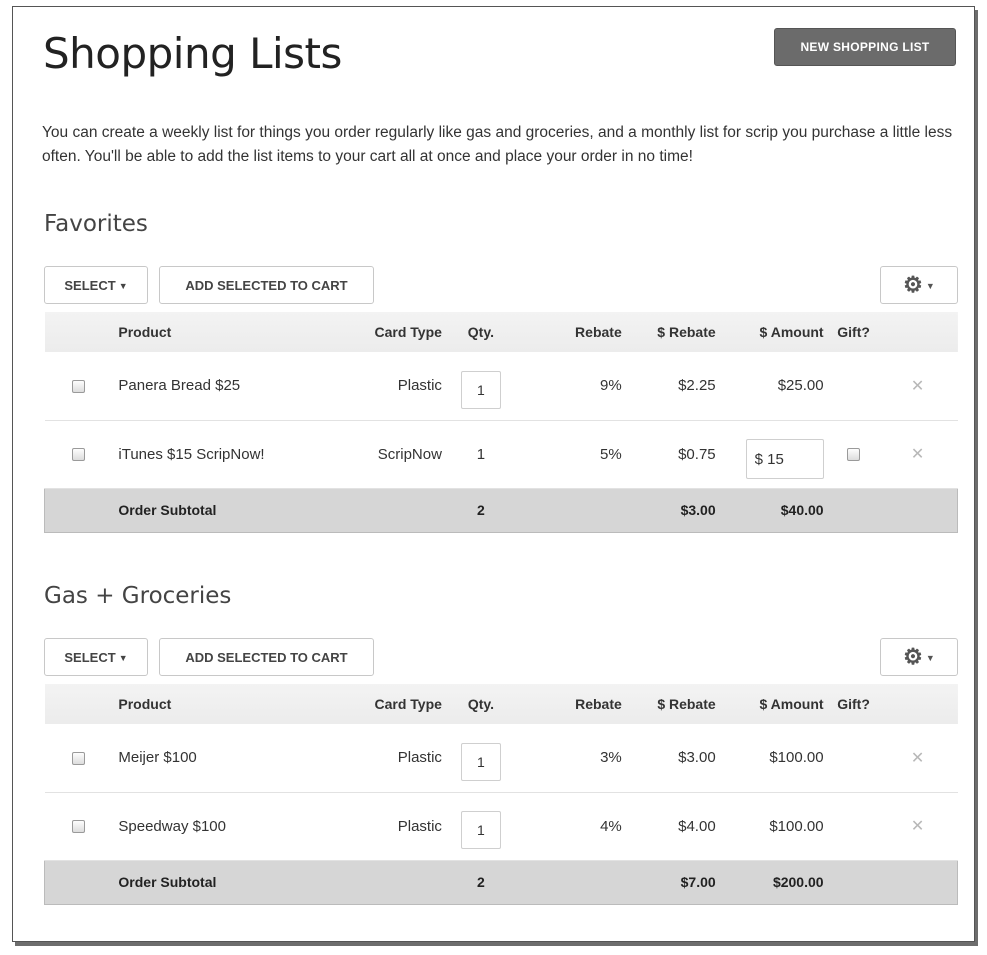 This screenshot has width=987, height=955. What do you see at coordinates (611, 454) in the screenshot?
I see `rebate-percent: 5%` at bounding box center [611, 454].